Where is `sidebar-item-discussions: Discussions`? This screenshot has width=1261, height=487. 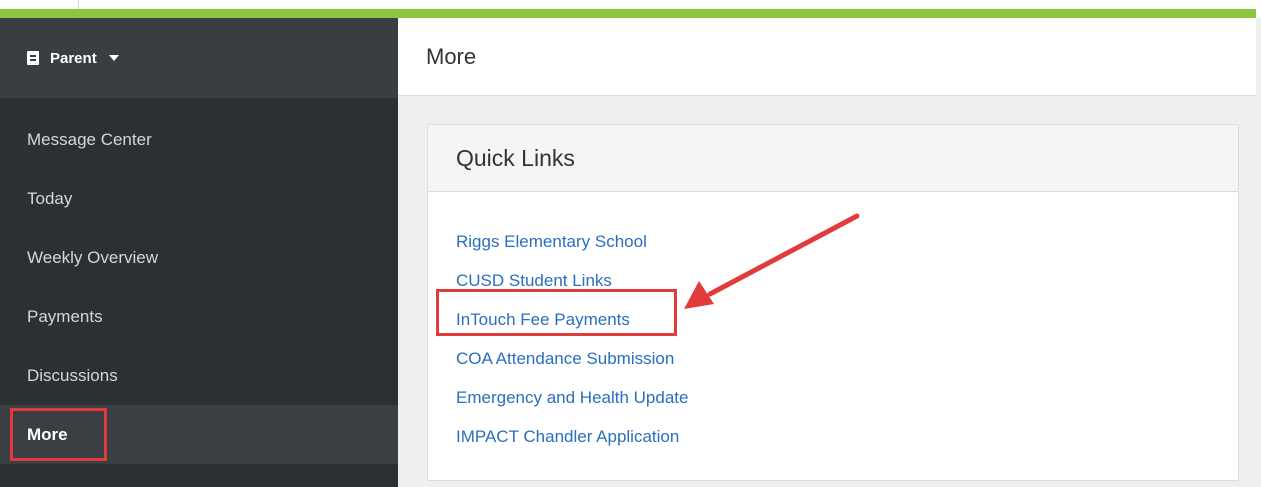 sidebar-item-discussions: Discussions is located at coordinates (199, 375).